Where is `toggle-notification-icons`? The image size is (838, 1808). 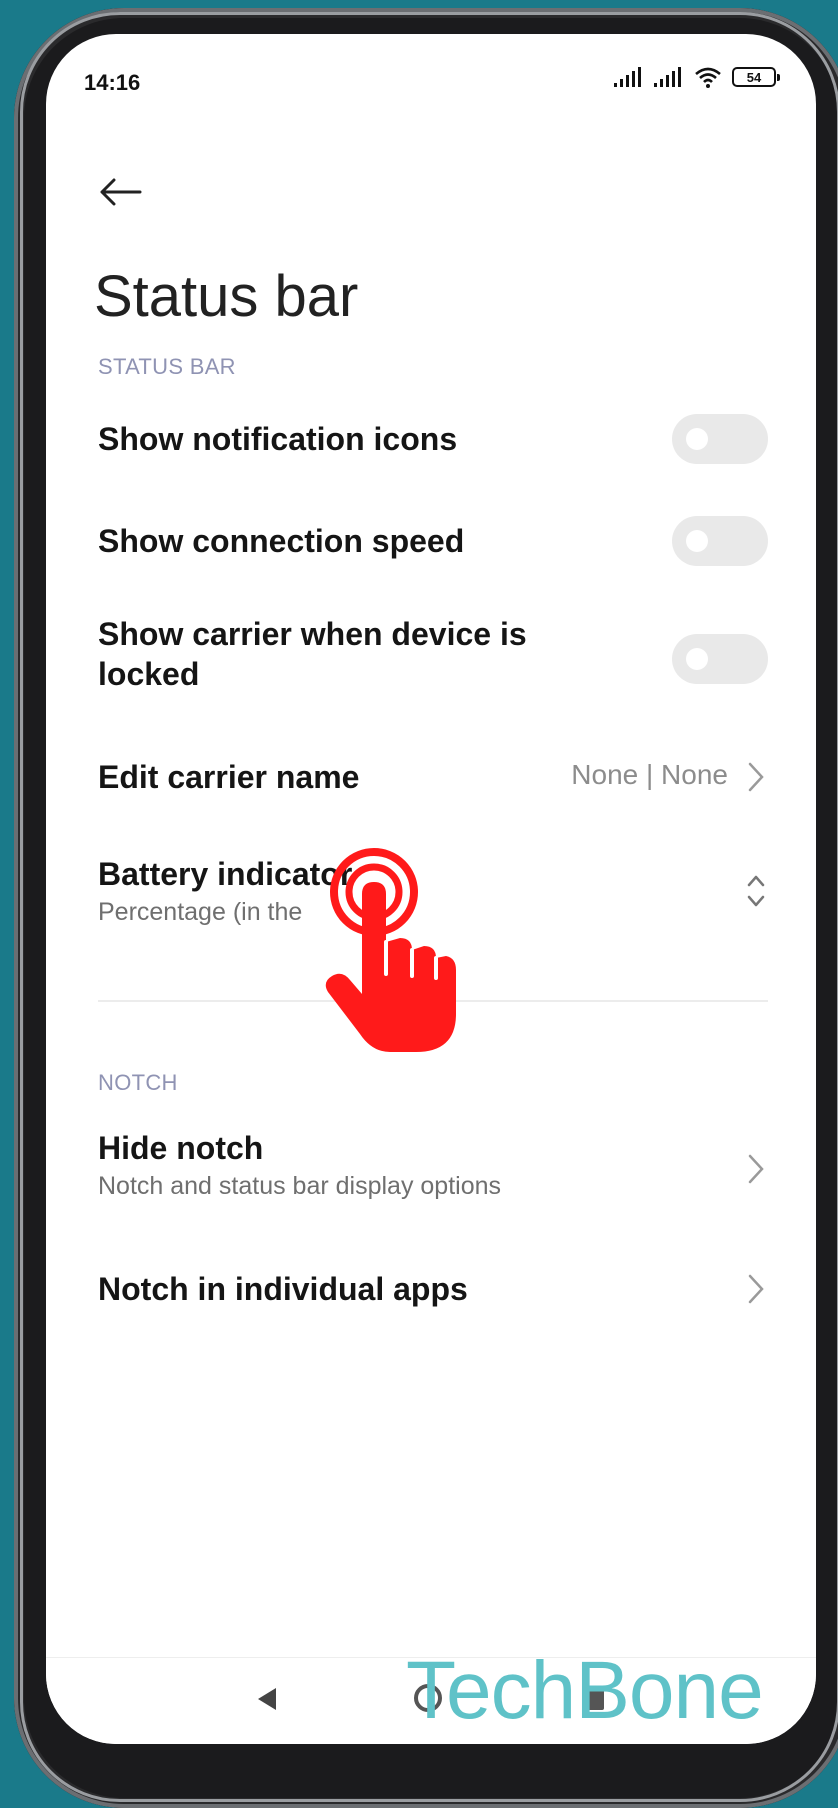 toggle-notification-icons is located at coordinates (720, 439).